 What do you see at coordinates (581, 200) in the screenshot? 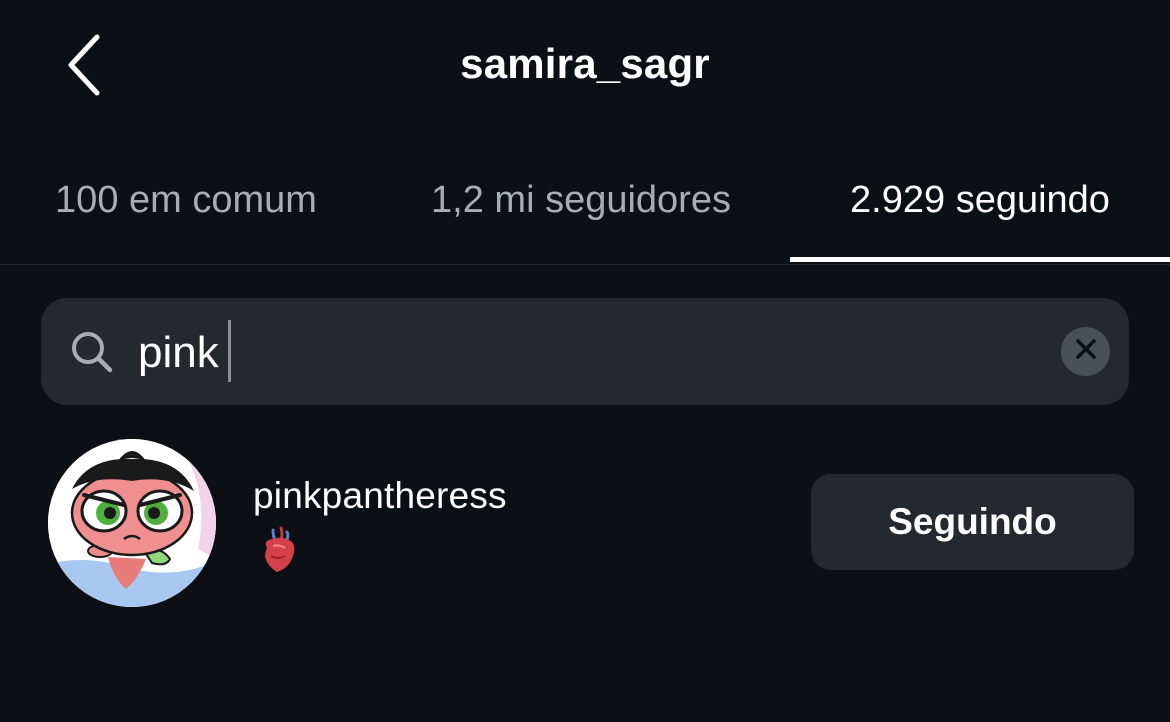
I see `tab-followers: 1,2 mi seguidores` at bounding box center [581, 200].